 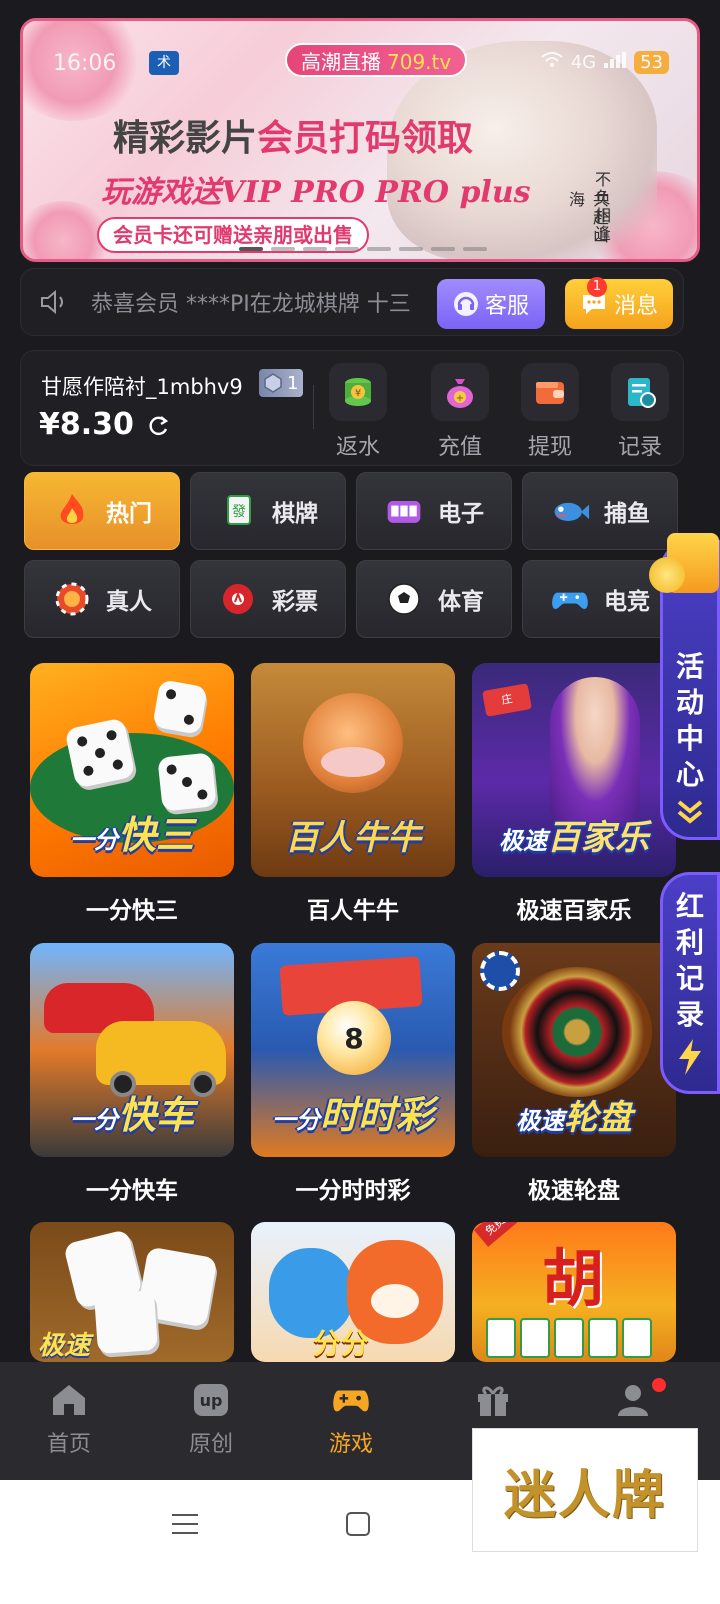 What do you see at coordinates (55, 302) in the screenshot?
I see `speaker-icon` at bounding box center [55, 302].